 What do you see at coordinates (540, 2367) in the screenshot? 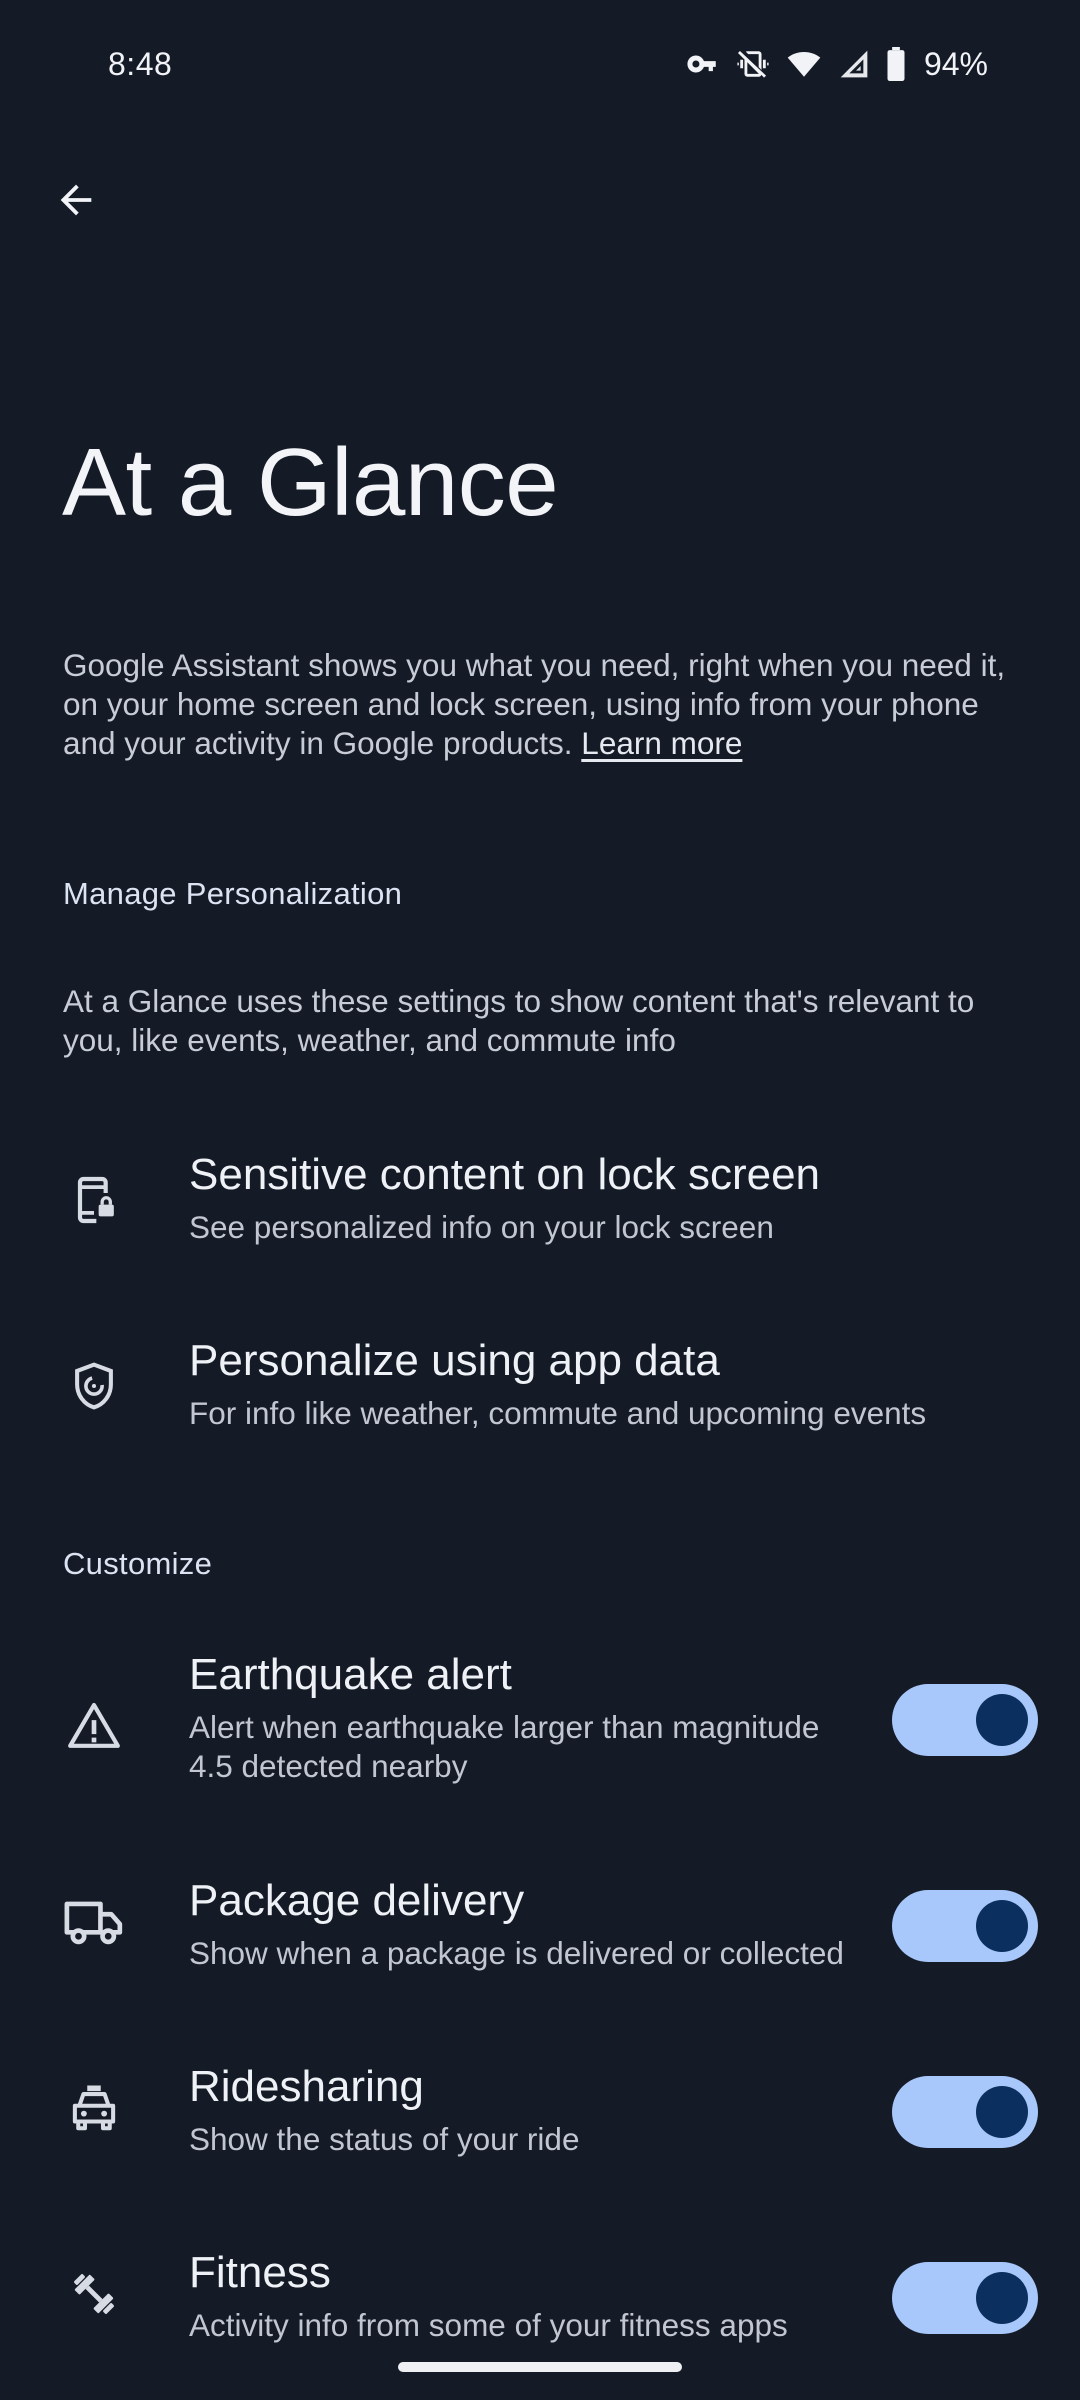
I see `gesture-navigation-bar` at bounding box center [540, 2367].